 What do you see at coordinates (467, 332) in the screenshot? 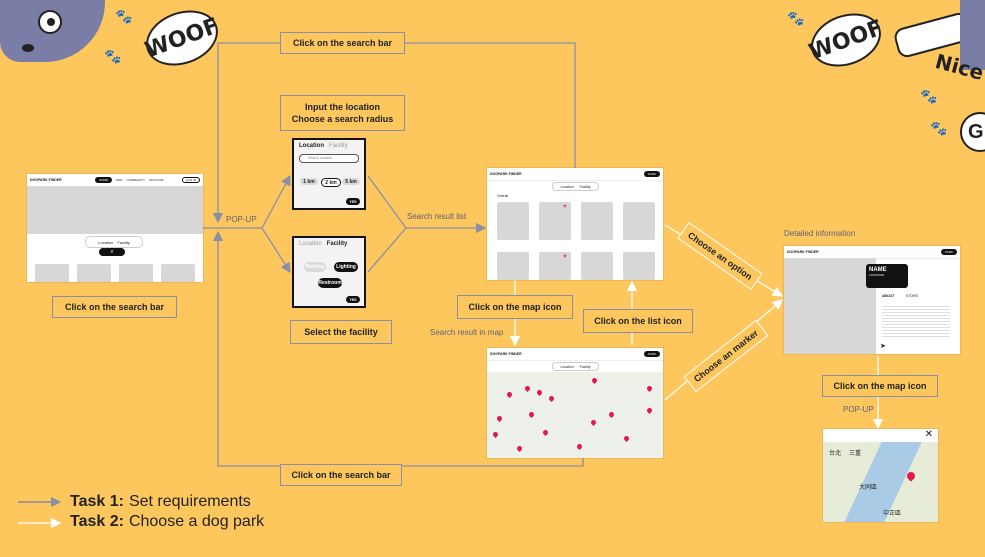
I see `label-search-result-map: Search result in map` at bounding box center [467, 332].